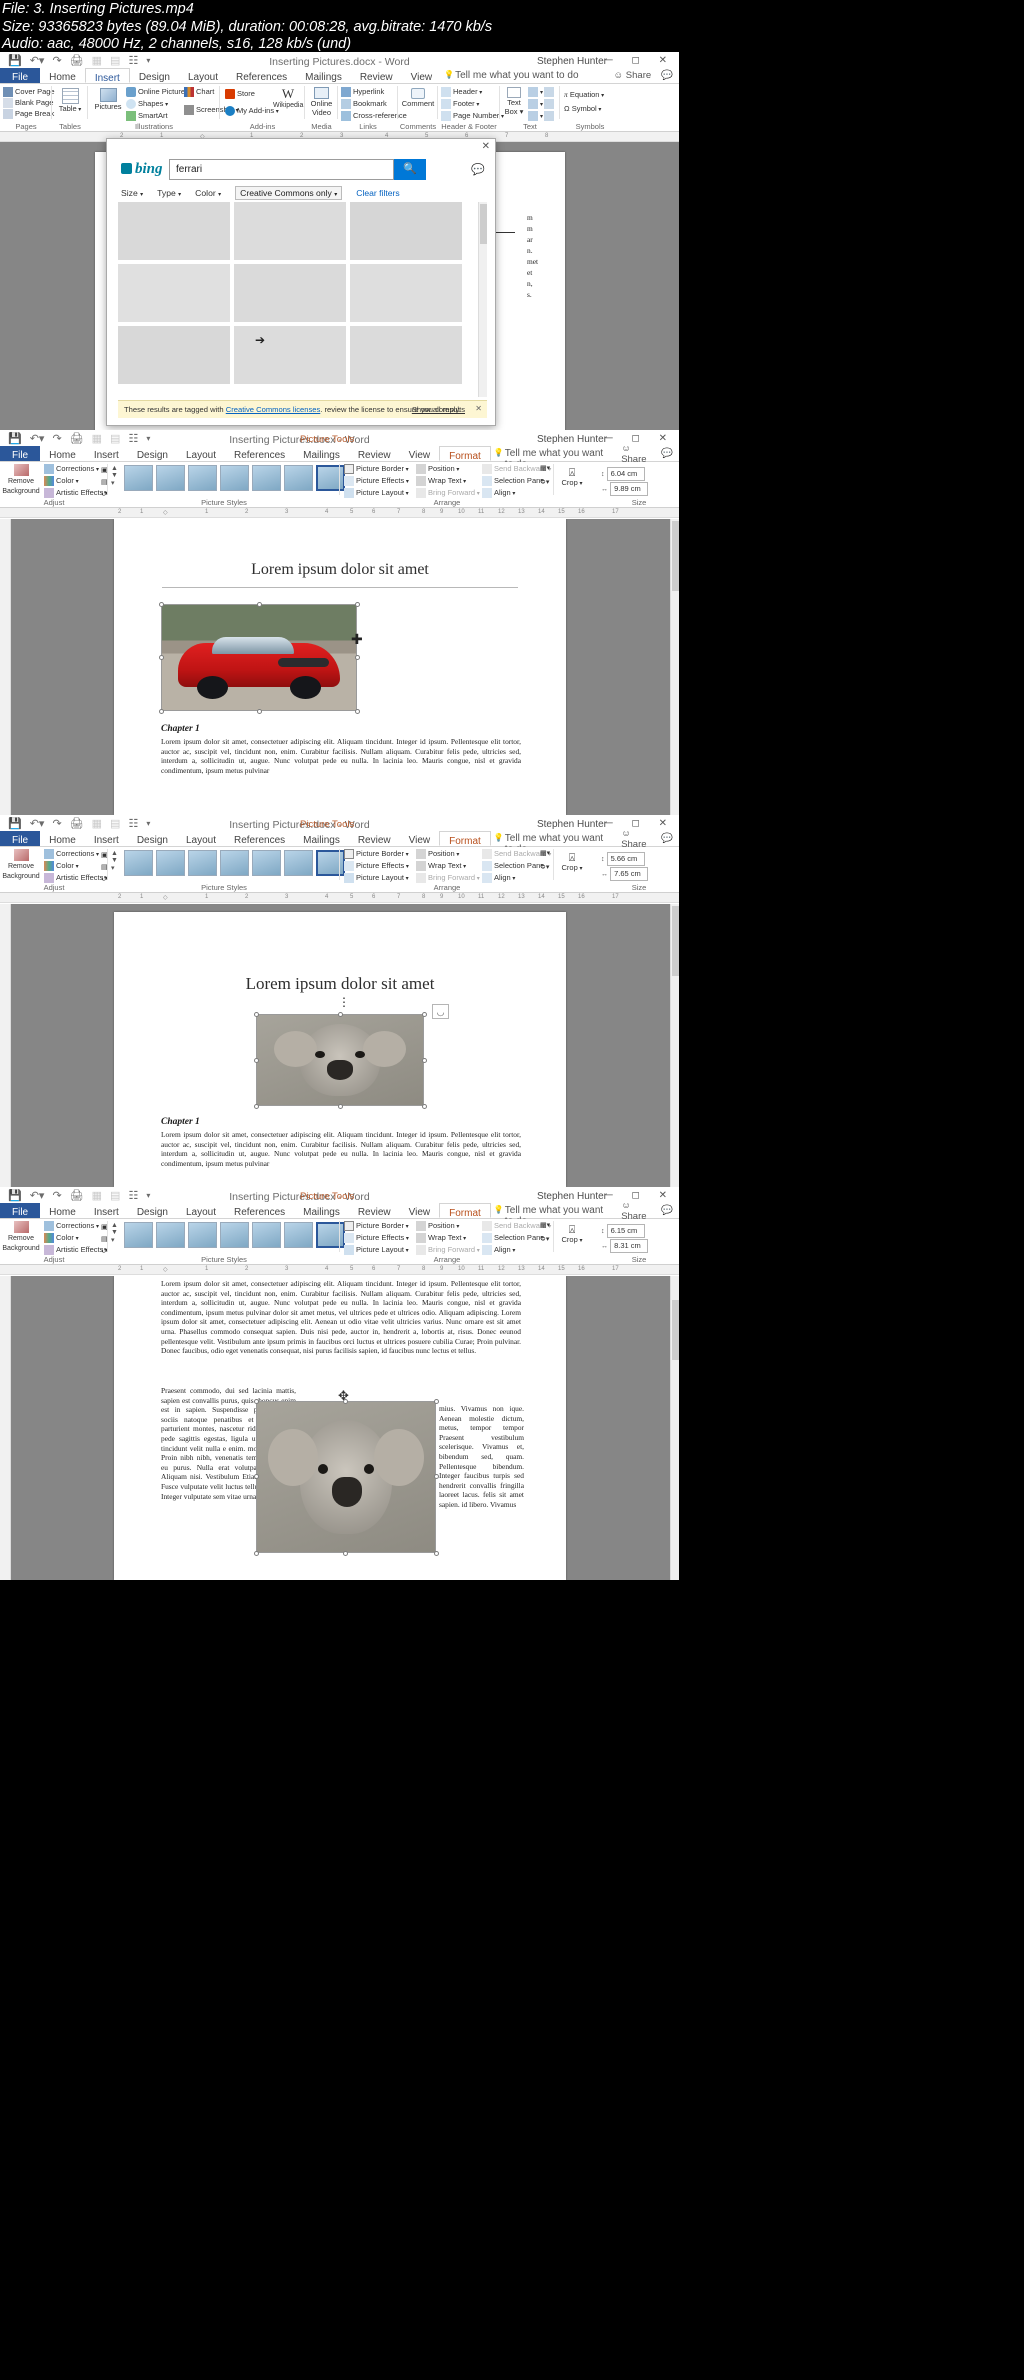  I want to click on picture-height-field-4: ↕ 6.15 cm, so click(623, 1231).